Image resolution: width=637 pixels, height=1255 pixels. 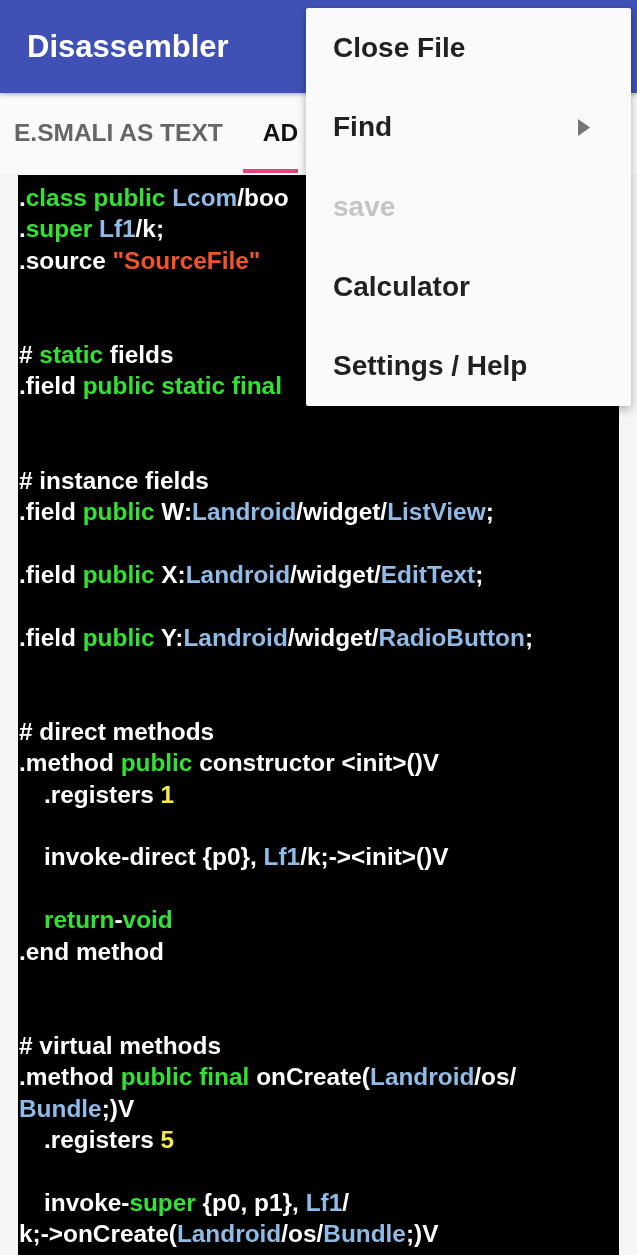 What do you see at coordinates (96, 355) in the screenshot?
I see `code-line: # static fields` at bounding box center [96, 355].